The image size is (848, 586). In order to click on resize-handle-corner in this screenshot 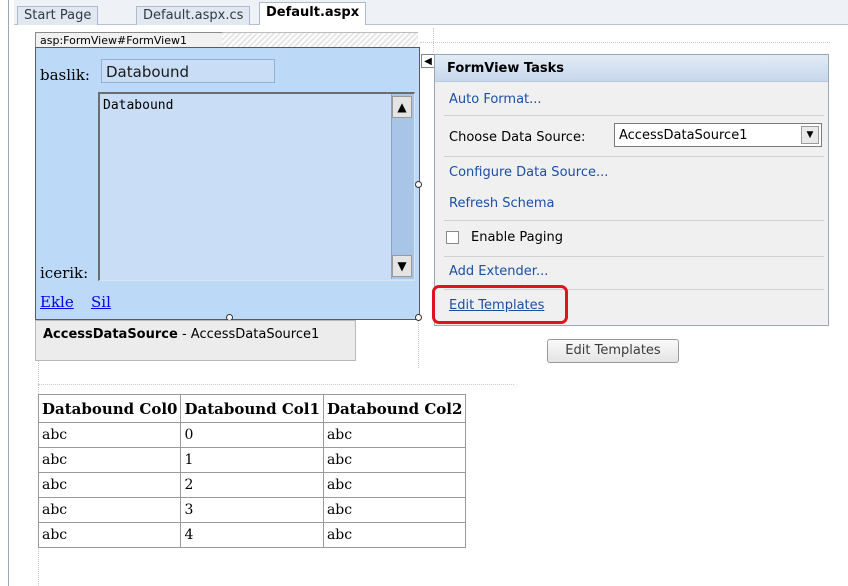, I will do `click(418, 317)`.